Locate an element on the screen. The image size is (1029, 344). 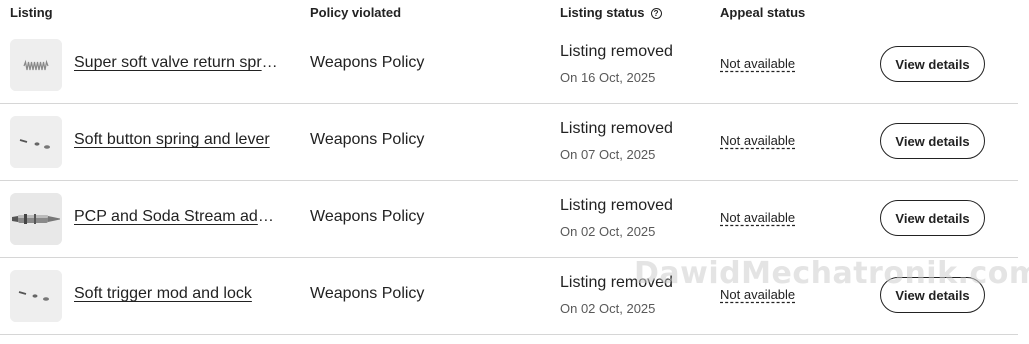
status-date: On 16 Oct, 2025 is located at coordinates (608, 77).